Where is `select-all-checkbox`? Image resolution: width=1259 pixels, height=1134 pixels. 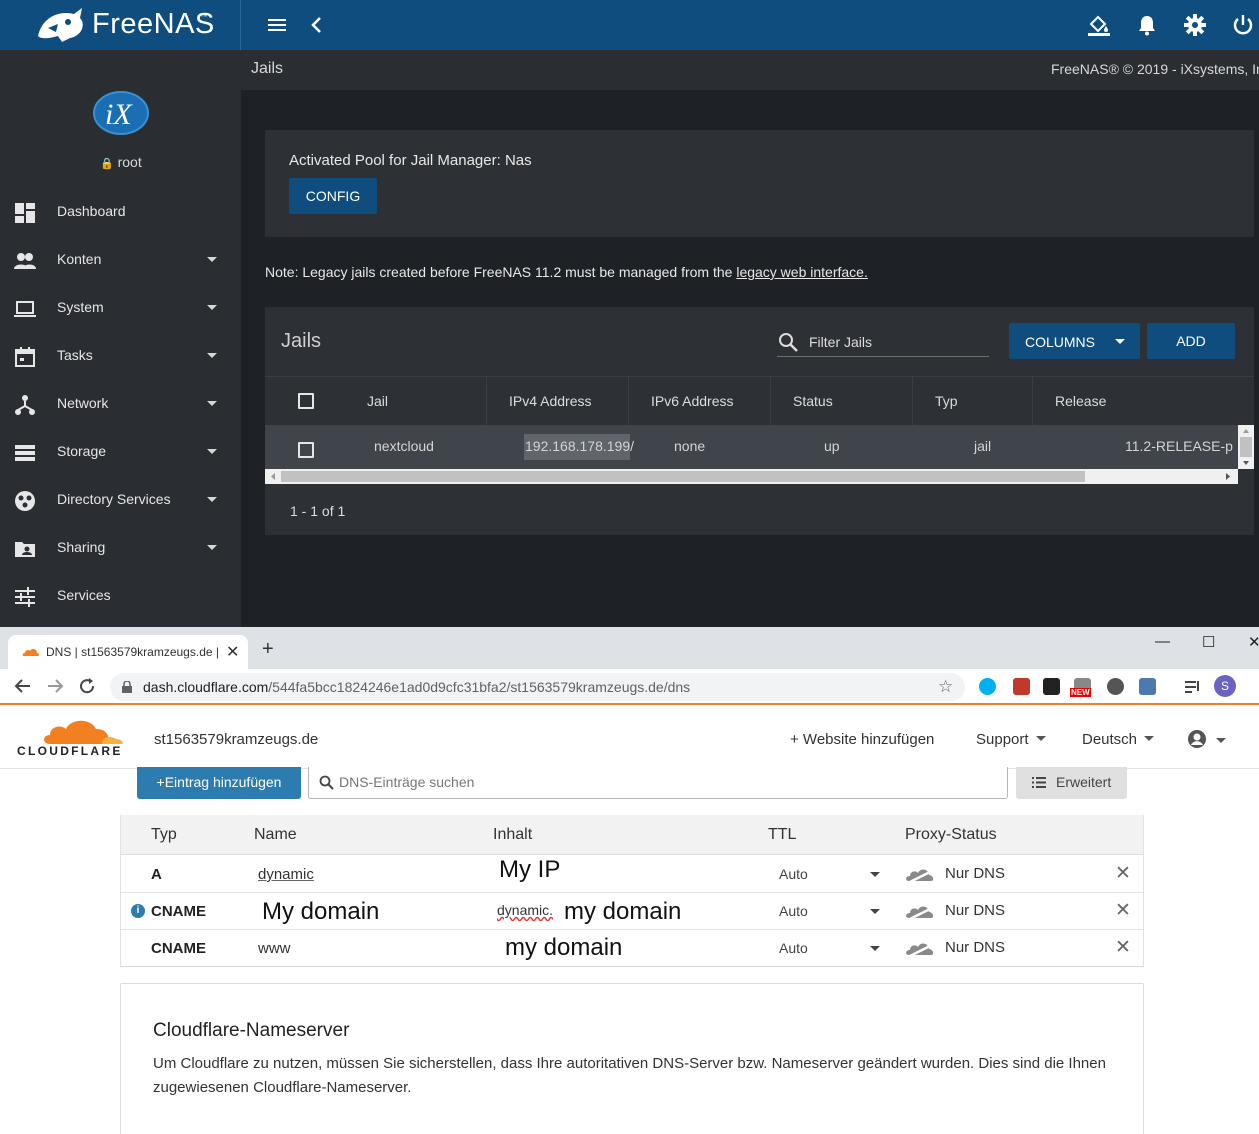 select-all-checkbox is located at coordinates (306, 401).